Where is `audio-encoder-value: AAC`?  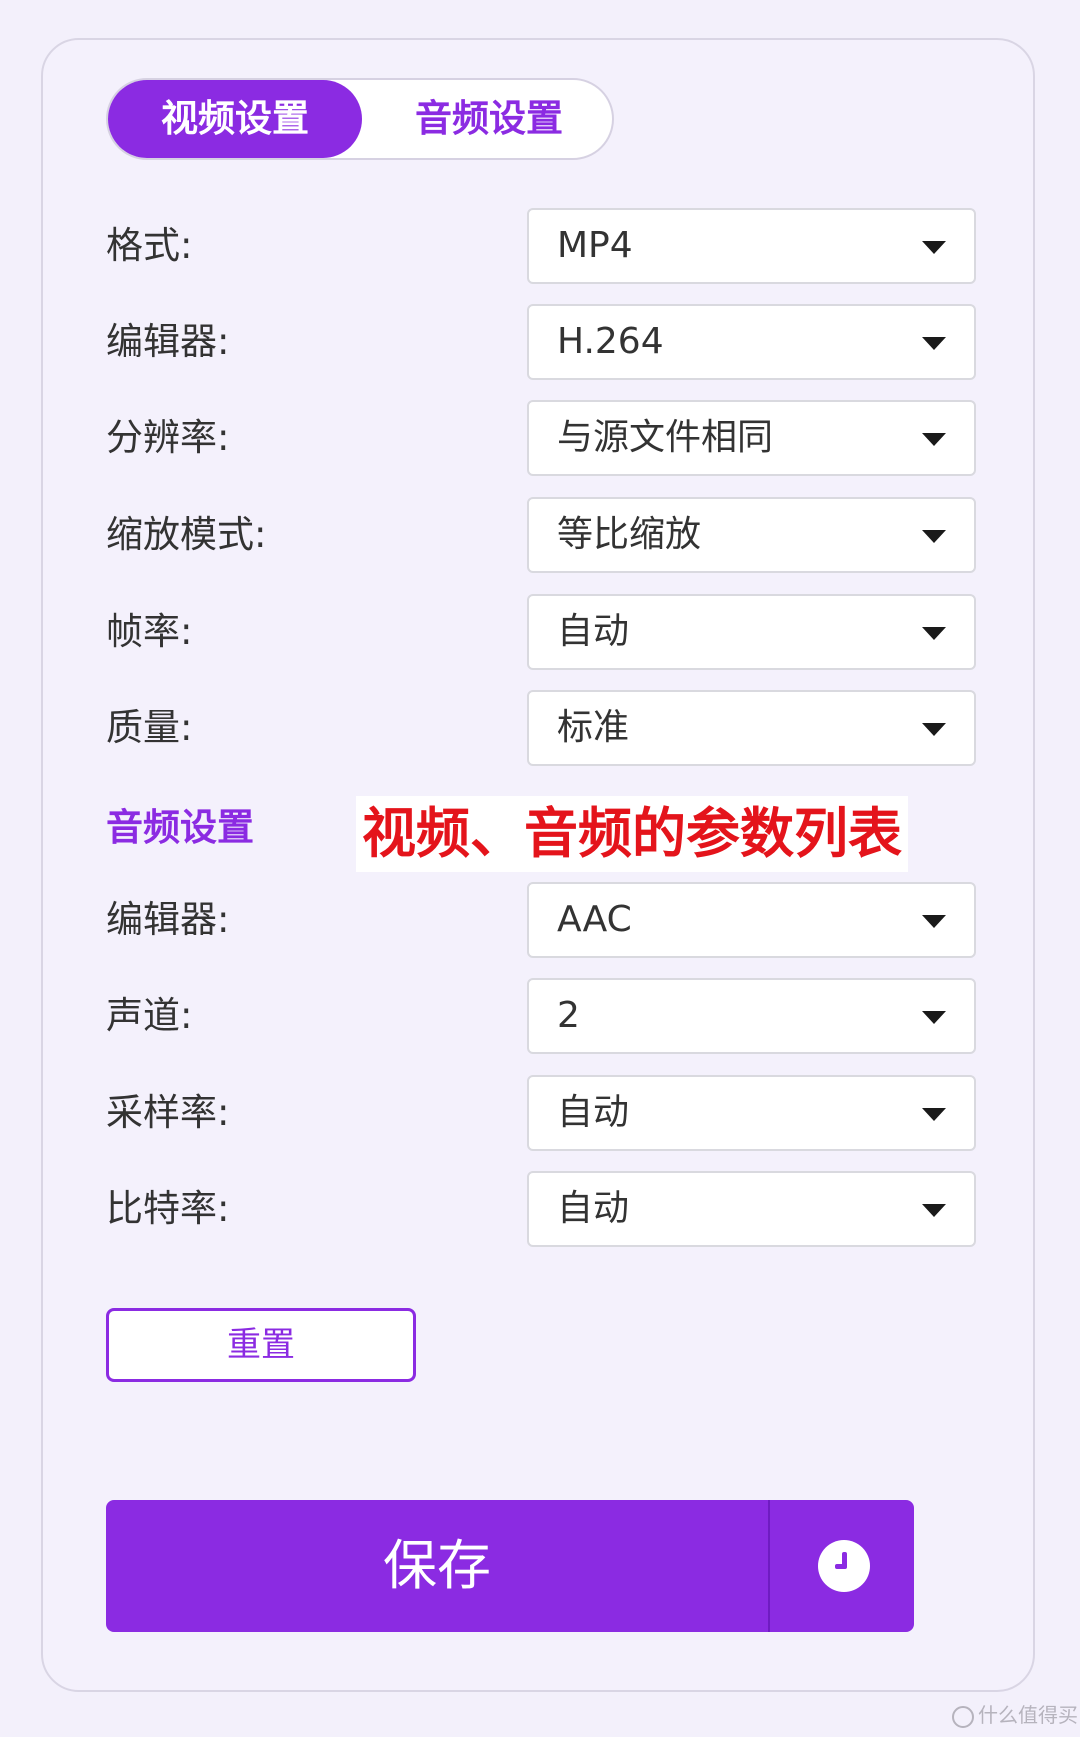 audio-encoder-value: AAC is located at coordinates (594, 919).